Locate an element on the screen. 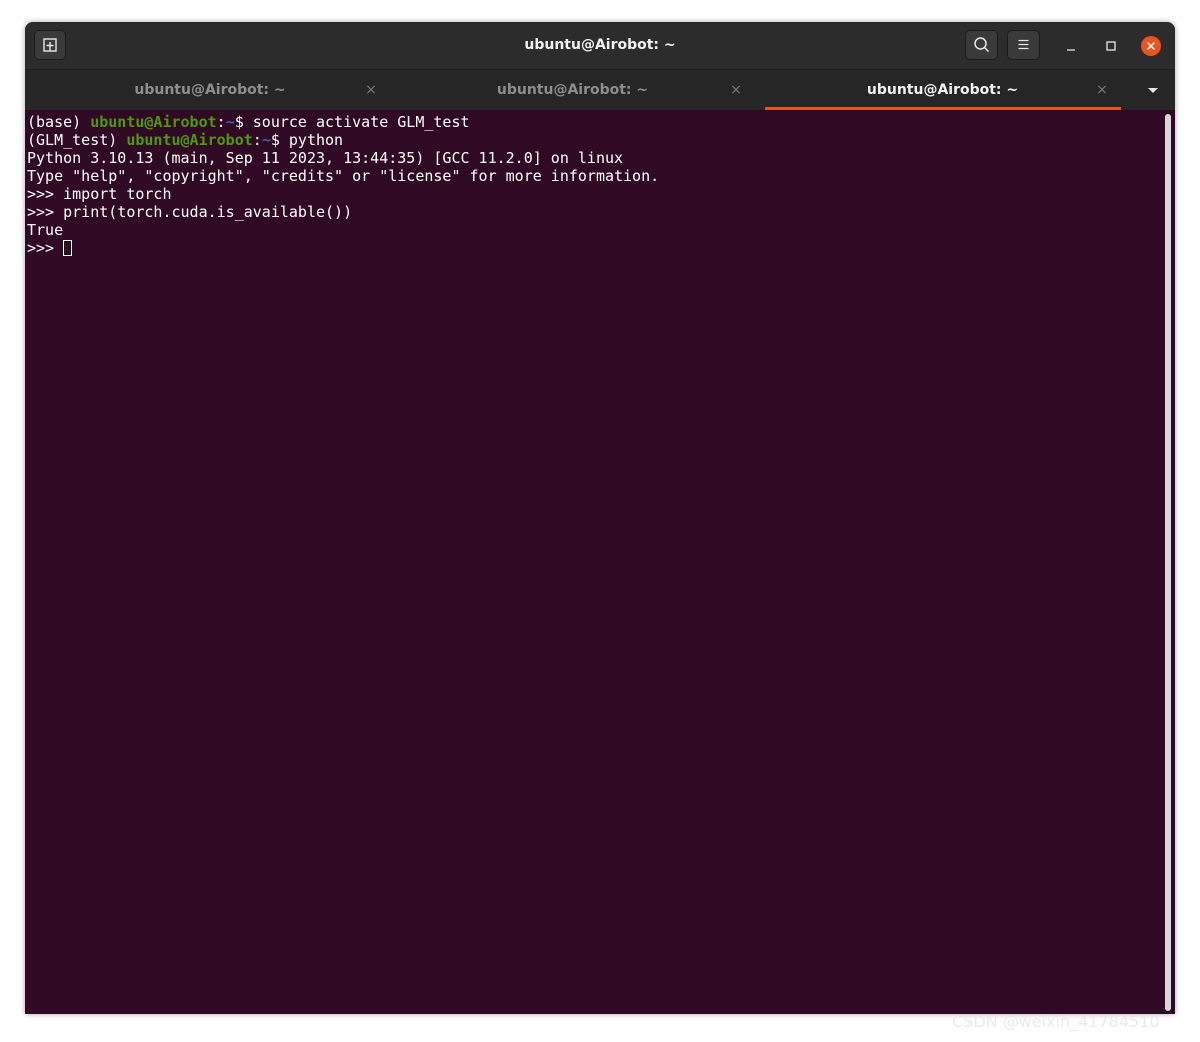 The width and height of the screenshot is (1200, 1042). search-button is located at coordinates (981, 45).